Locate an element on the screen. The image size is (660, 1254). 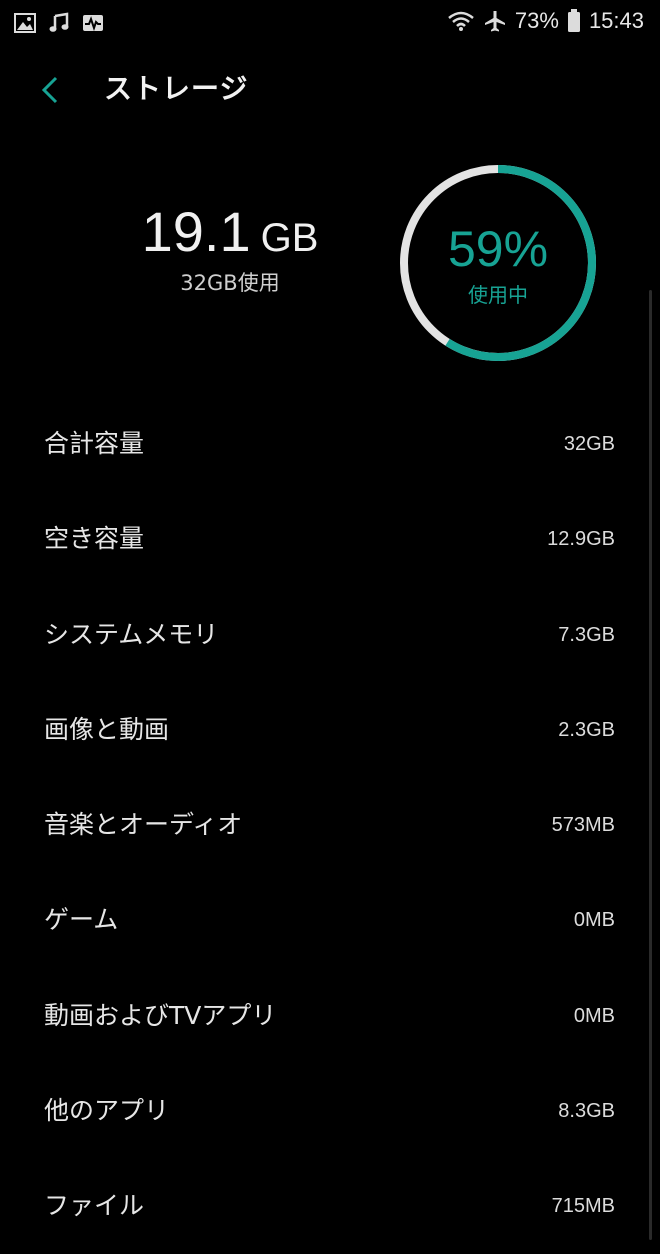
list-item-label: 空き容量 is located at coordinates (94, 539).